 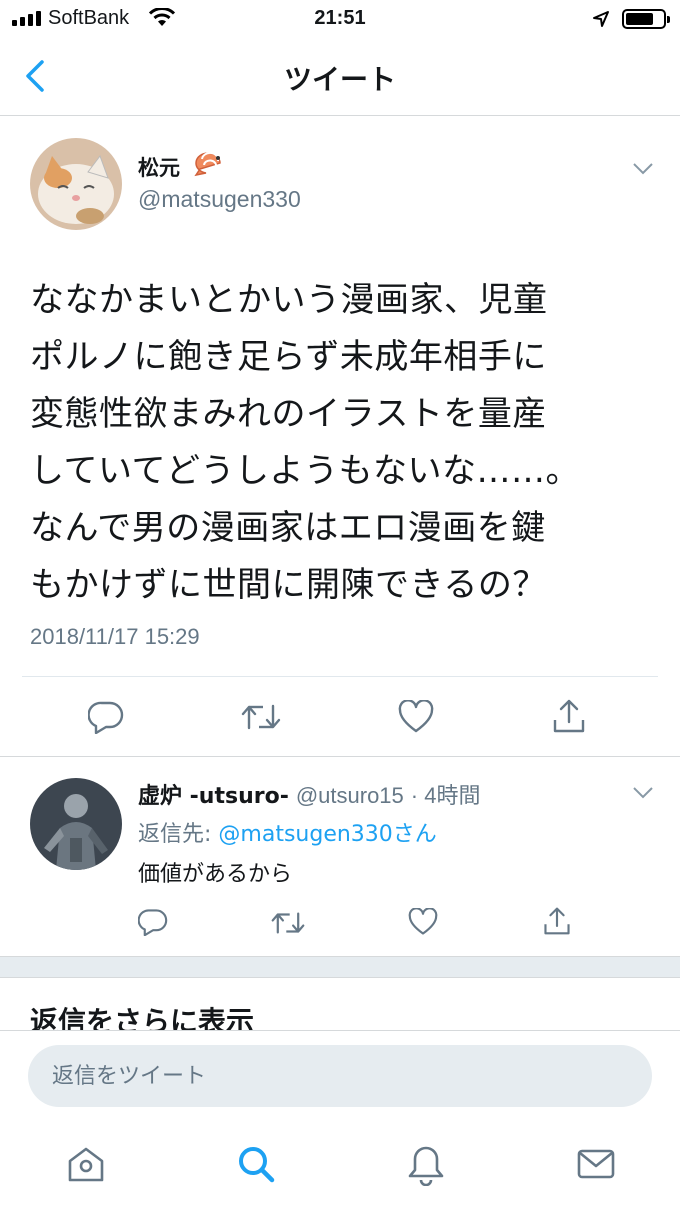 What do you see at coordinates (340, 922) in the screenshot?
I see `reply-actions` at bounding box center [340, 922].